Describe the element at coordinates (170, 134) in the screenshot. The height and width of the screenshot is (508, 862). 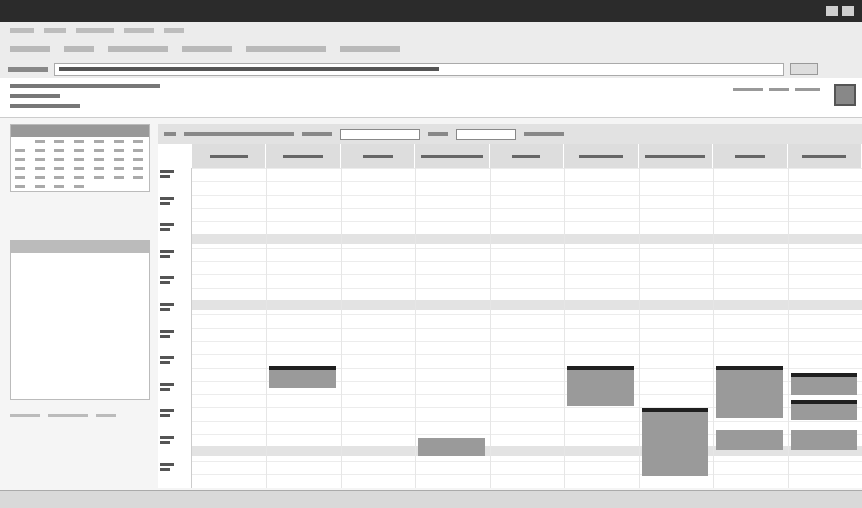
I see `prev-button` at that location.